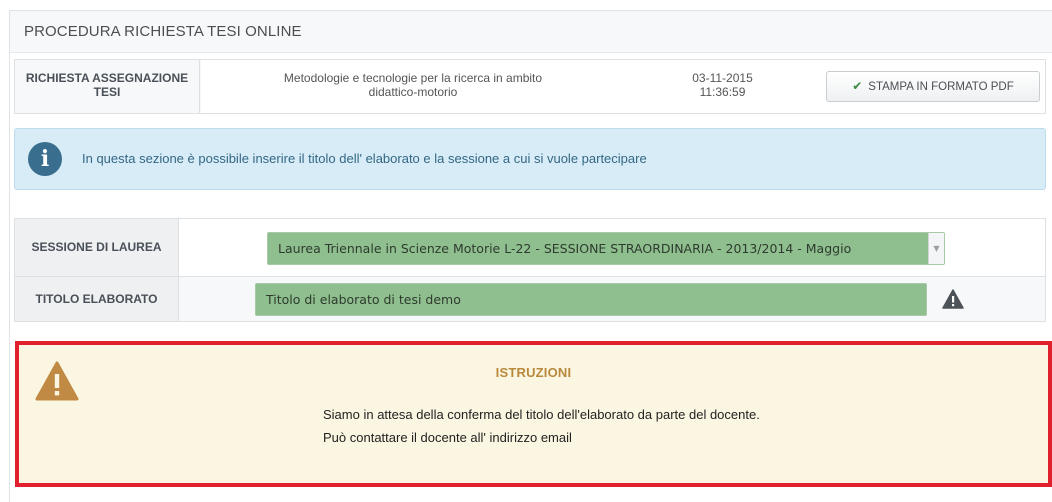  What do you see at coordinates (936, 248) in the screenshot?
I see `chevron-down-icon: ▼` at bounding box center [936, 248].